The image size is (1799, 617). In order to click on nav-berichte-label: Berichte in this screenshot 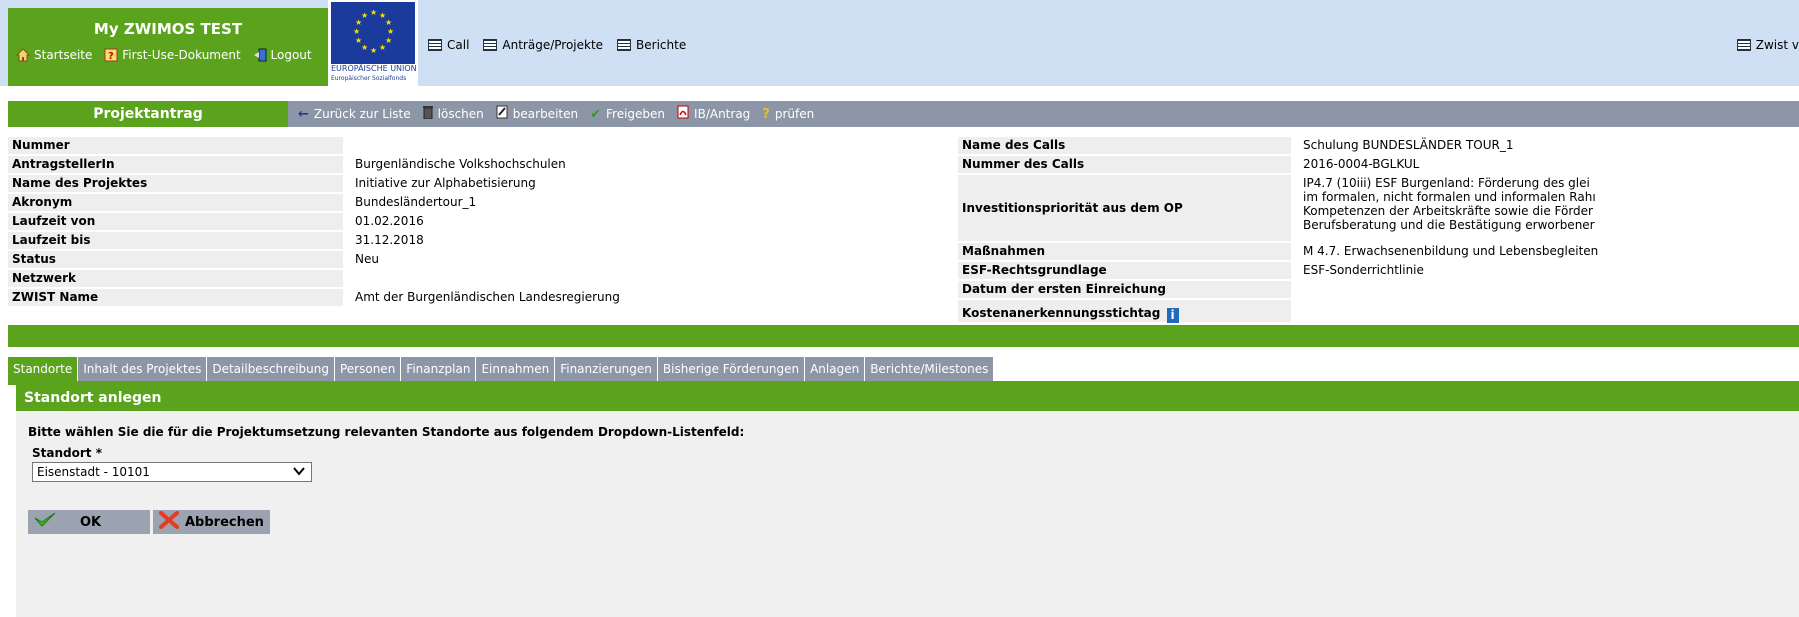, I will do `click(661, 45)`.